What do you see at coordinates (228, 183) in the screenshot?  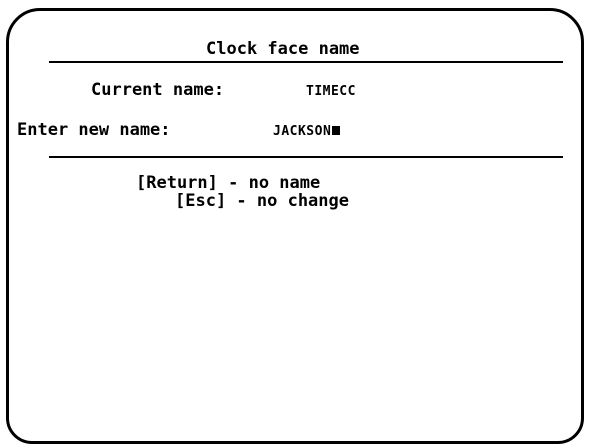 I see `hint-return: [Return] - no name` at bounding box center [228, 183].